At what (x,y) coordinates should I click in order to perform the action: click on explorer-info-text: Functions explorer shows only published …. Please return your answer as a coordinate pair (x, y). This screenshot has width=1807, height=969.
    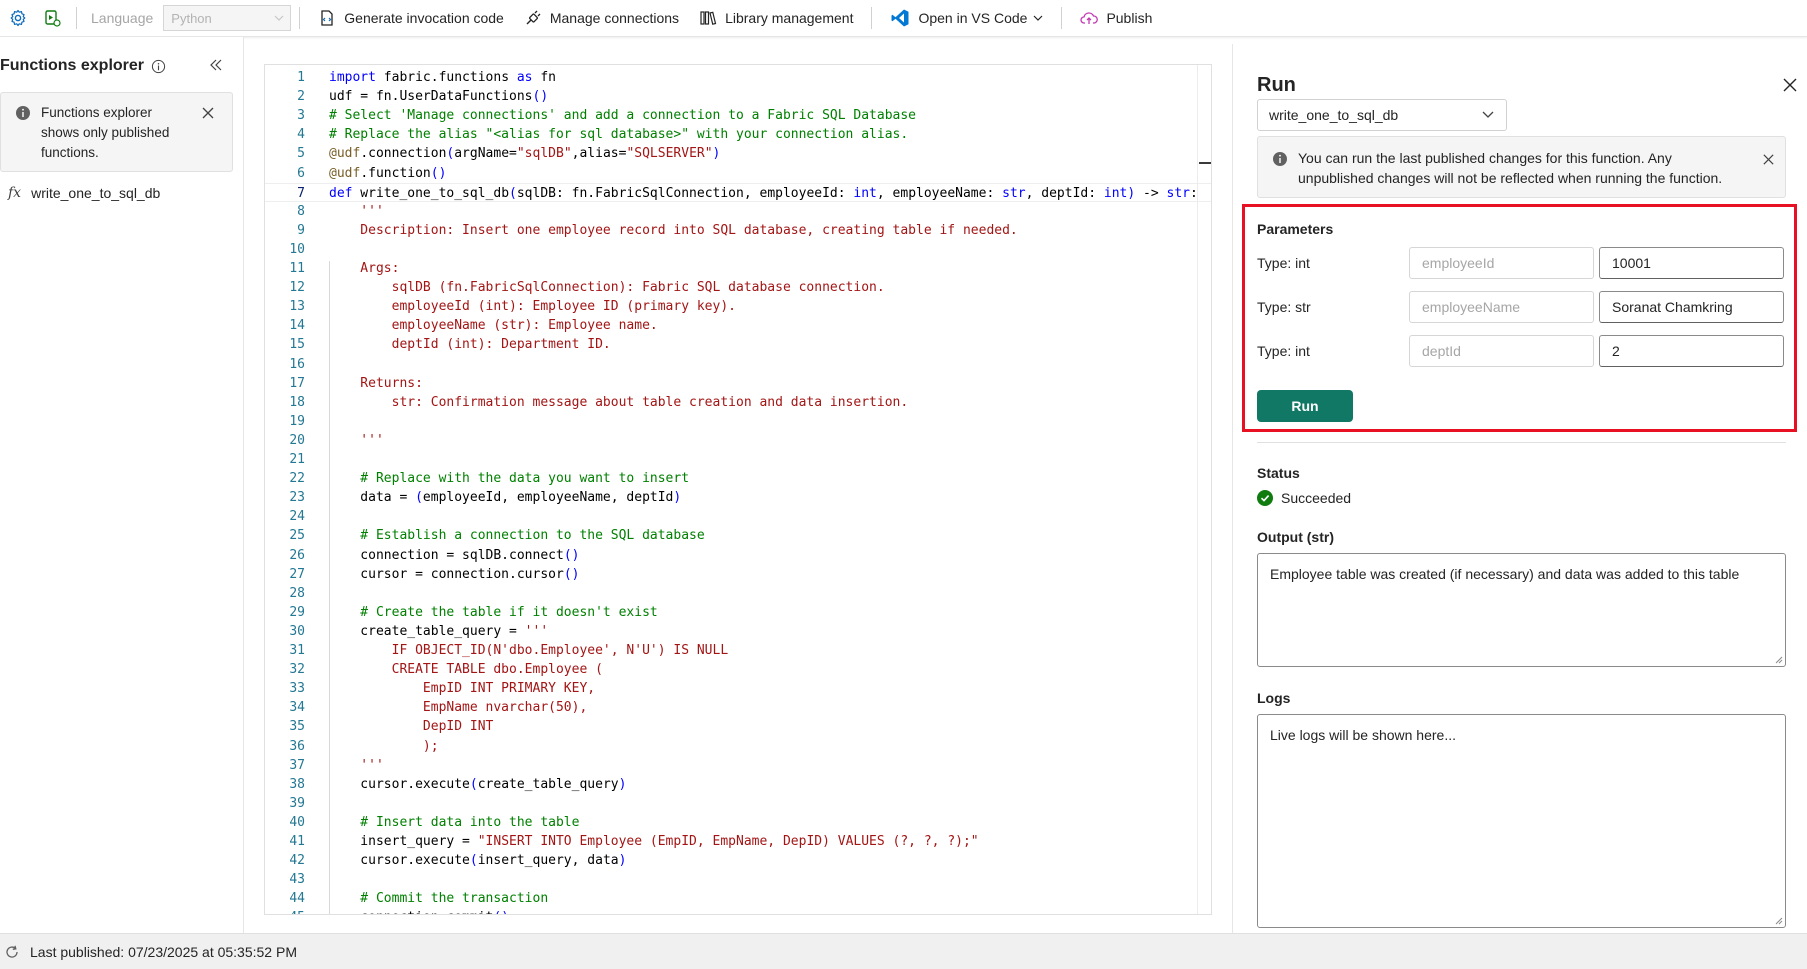
    Looking at the image, I should click on (105, 132).